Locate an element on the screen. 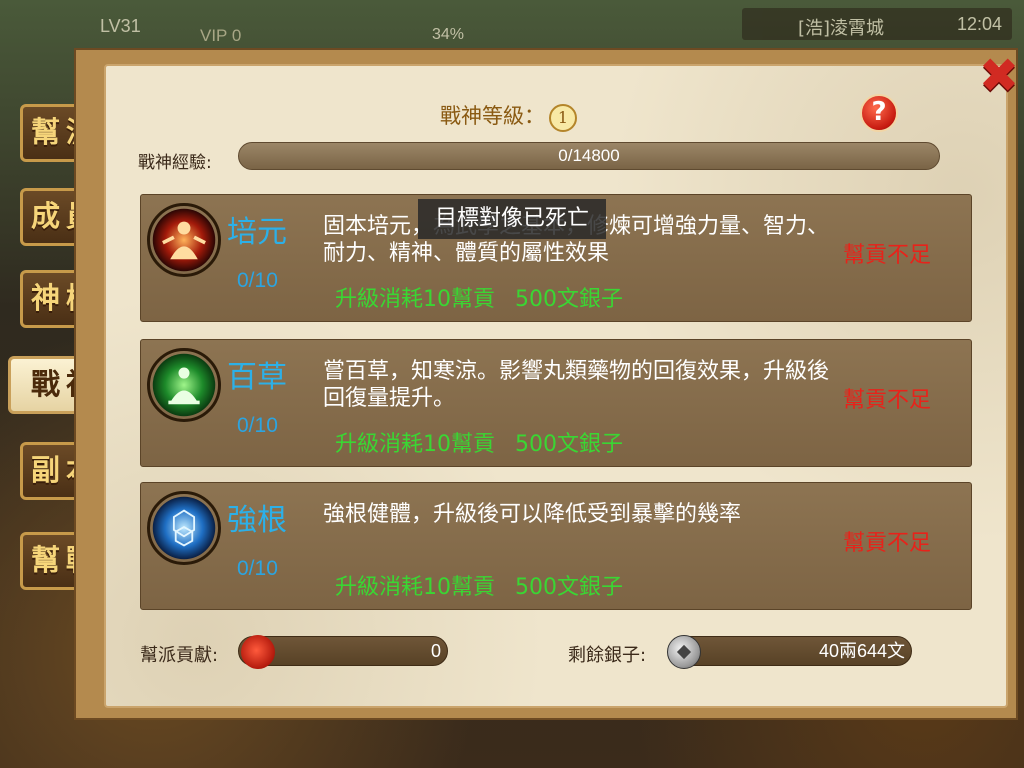 This screenshot has width=1024, height=768. exp-value: 0/14800 is located at coordinates (589, 155).